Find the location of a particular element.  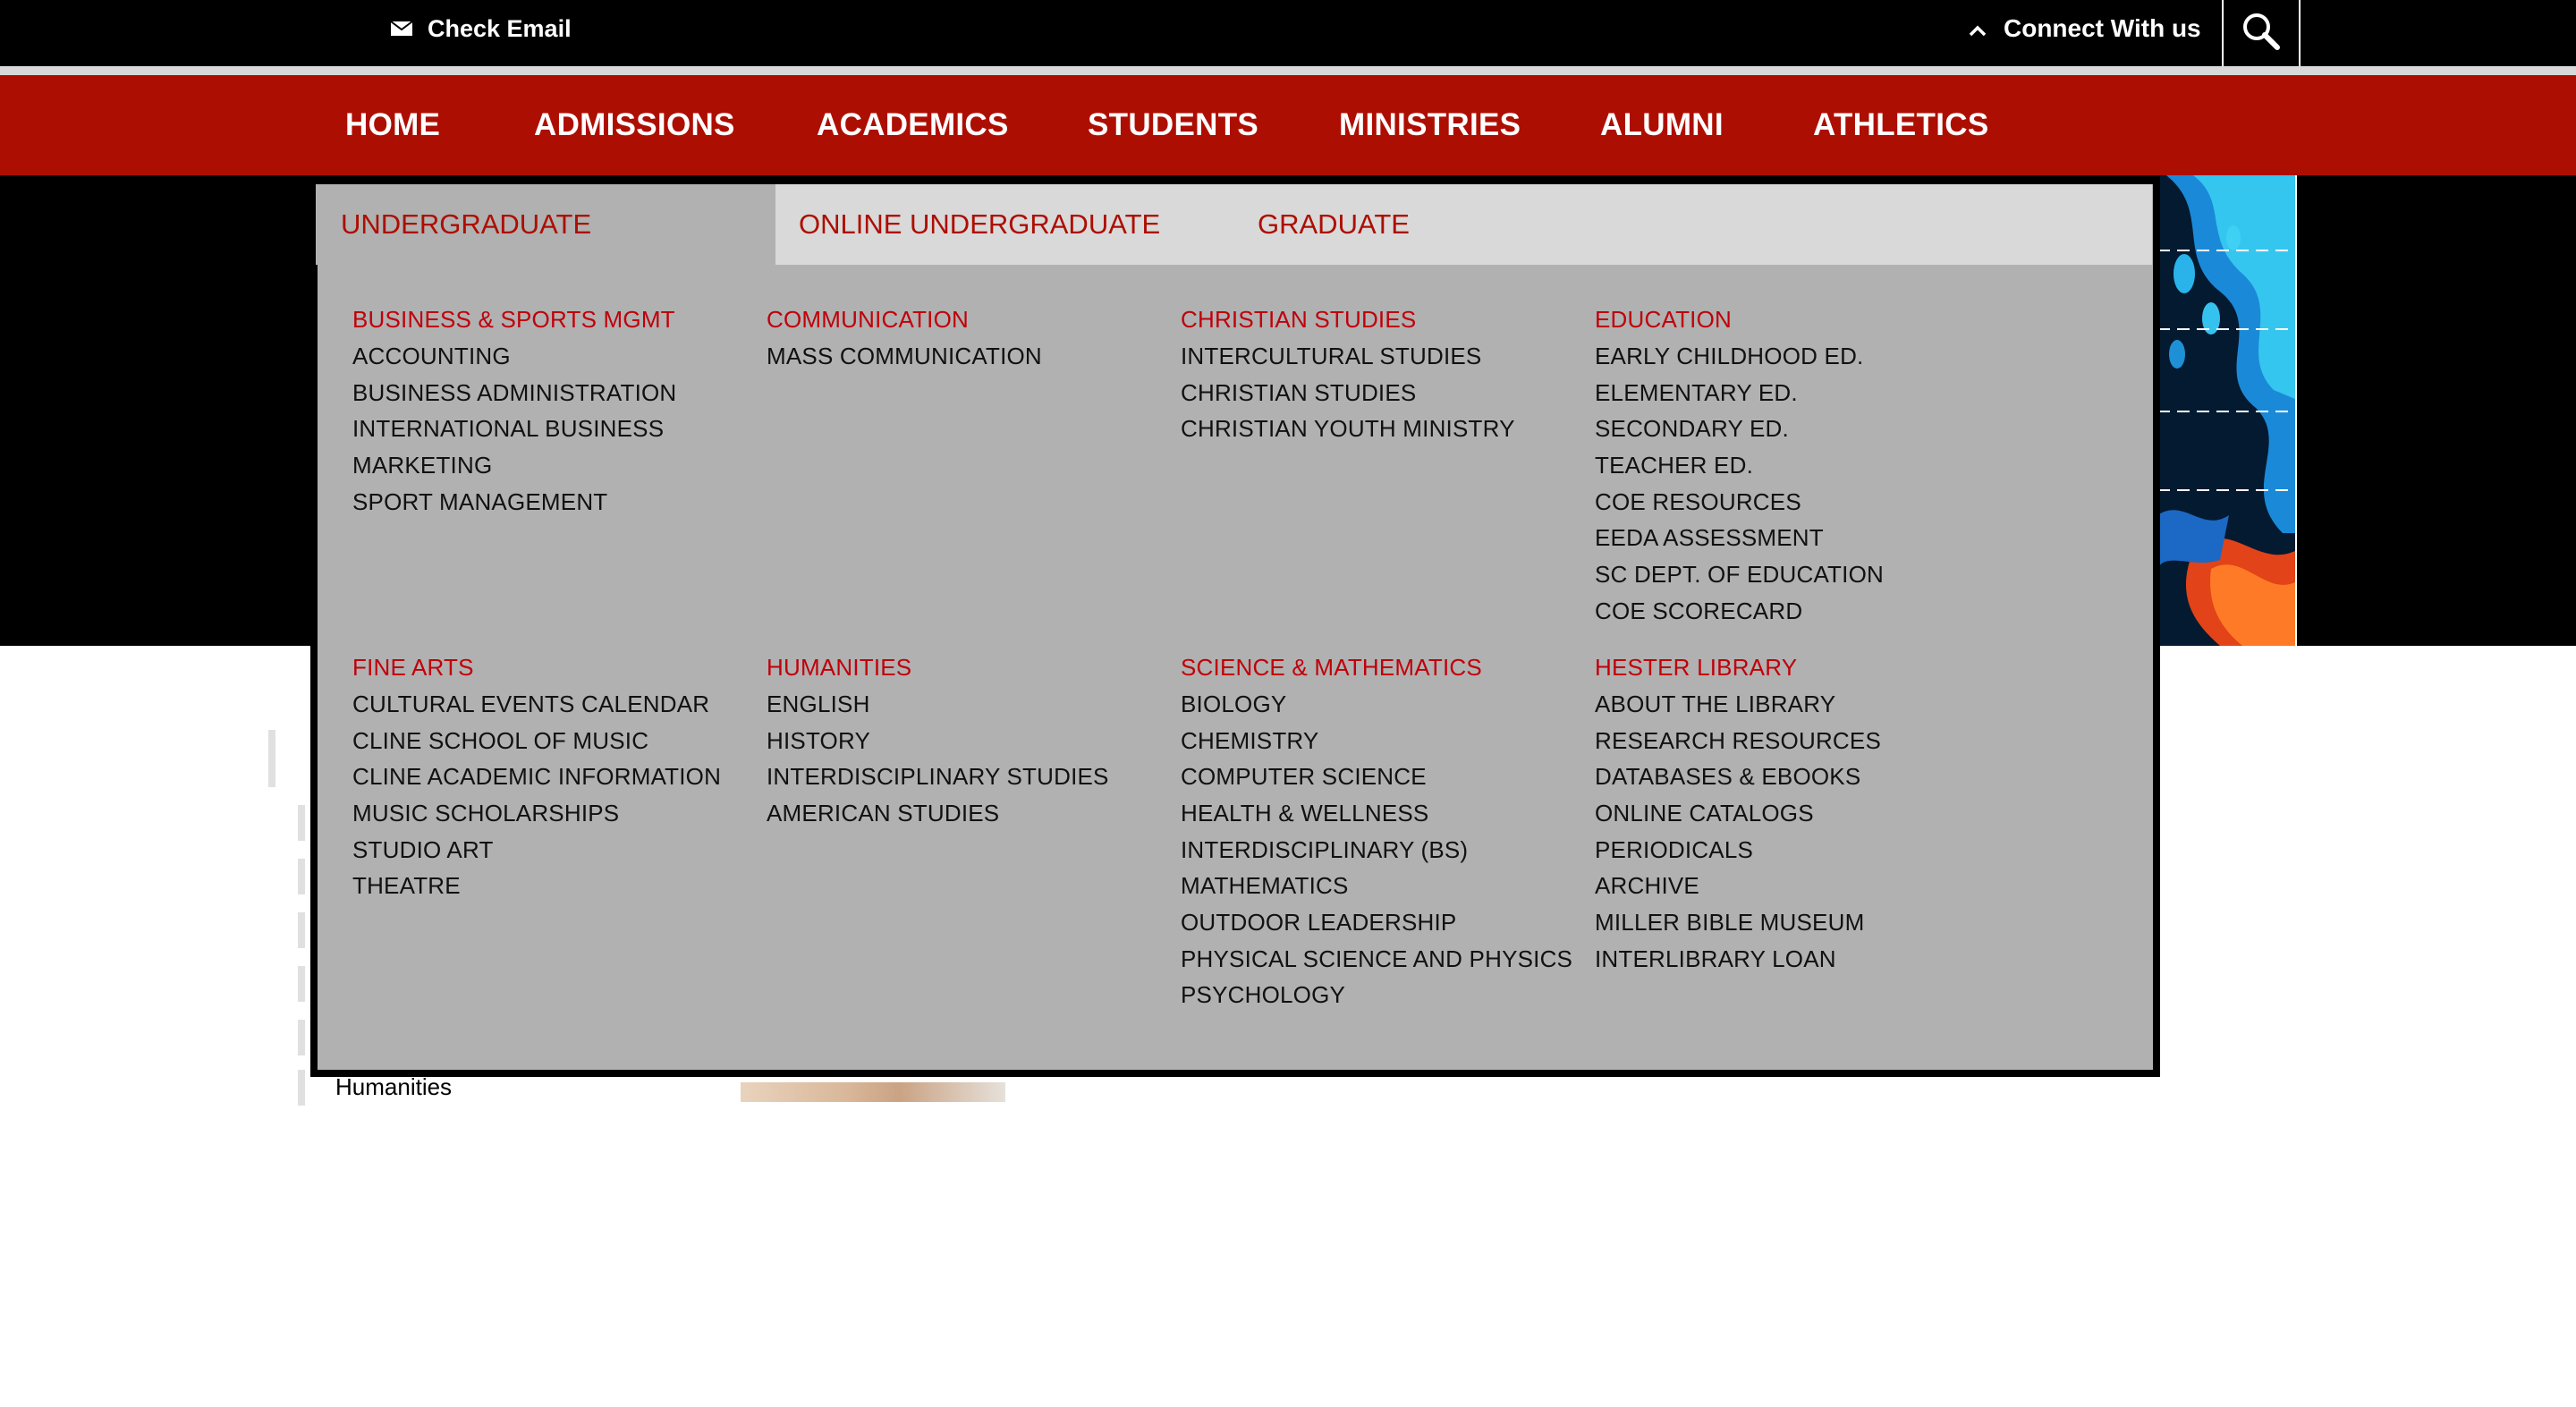

menu-link: COMPUTER SCIENCE is located at coordinates (1304, 777).